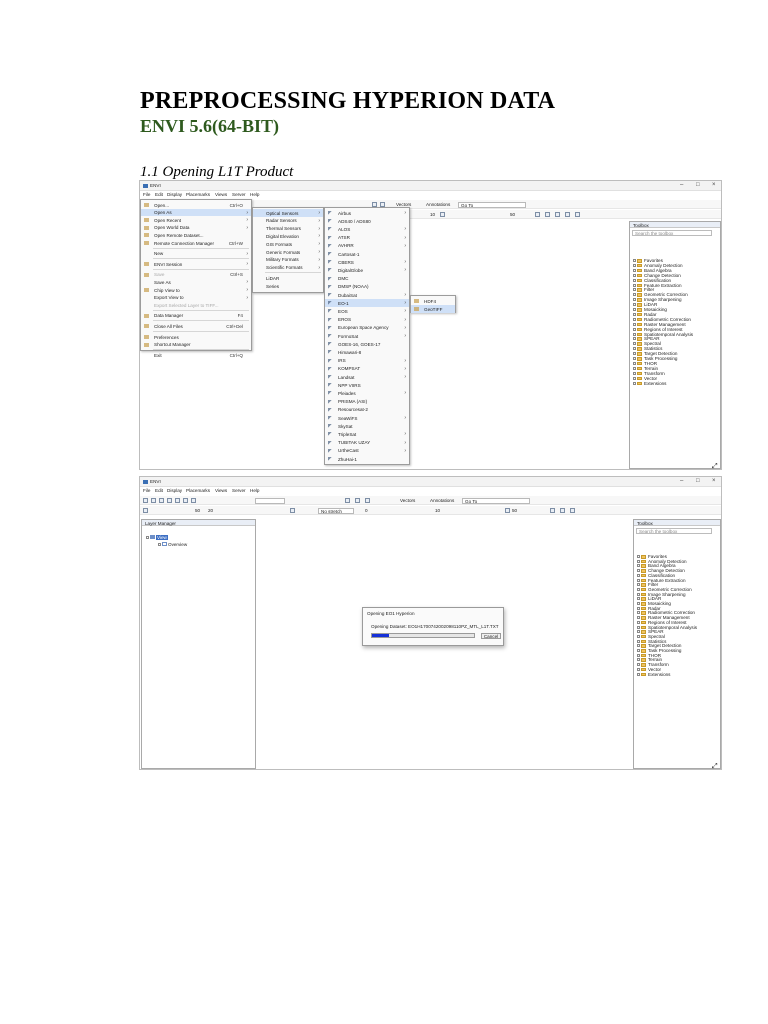  Describe the element at coordinates (367, 254) in the screenshot. I see `menu-item-cartosat-1: Cartosat-1` at that location.